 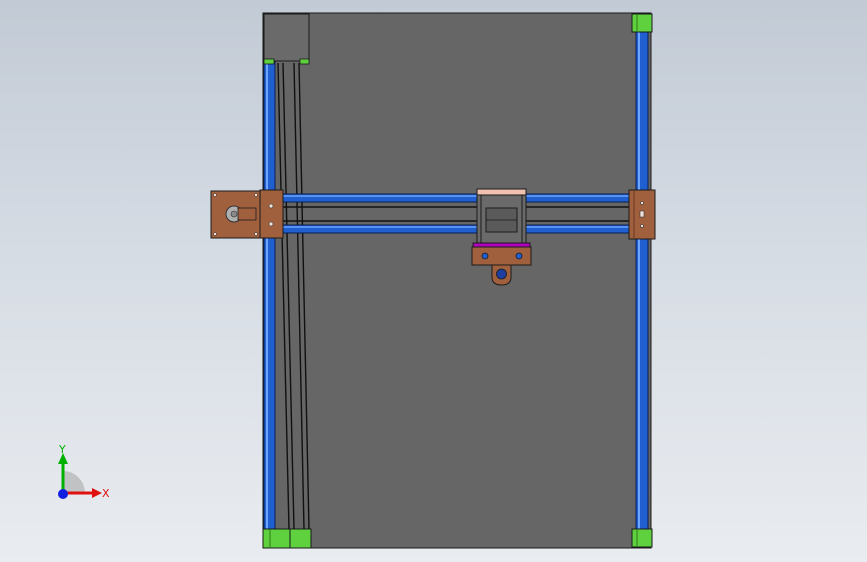 What do you see at coordinates (642, 23) in the screenshot?
I see `corner-bracket-top-right` at bounding box center [642, 23].